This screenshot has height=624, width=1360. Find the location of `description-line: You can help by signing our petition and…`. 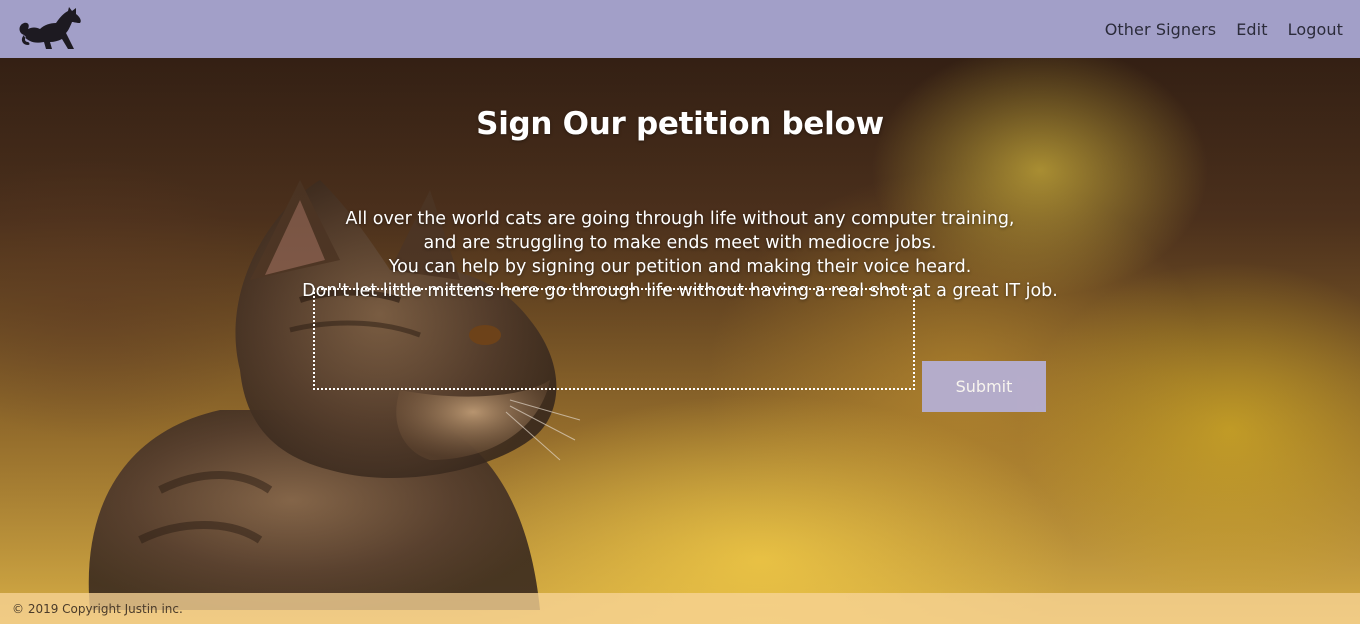

description-line: You can help by signing our petition and… is located at coordinates (680, 267).